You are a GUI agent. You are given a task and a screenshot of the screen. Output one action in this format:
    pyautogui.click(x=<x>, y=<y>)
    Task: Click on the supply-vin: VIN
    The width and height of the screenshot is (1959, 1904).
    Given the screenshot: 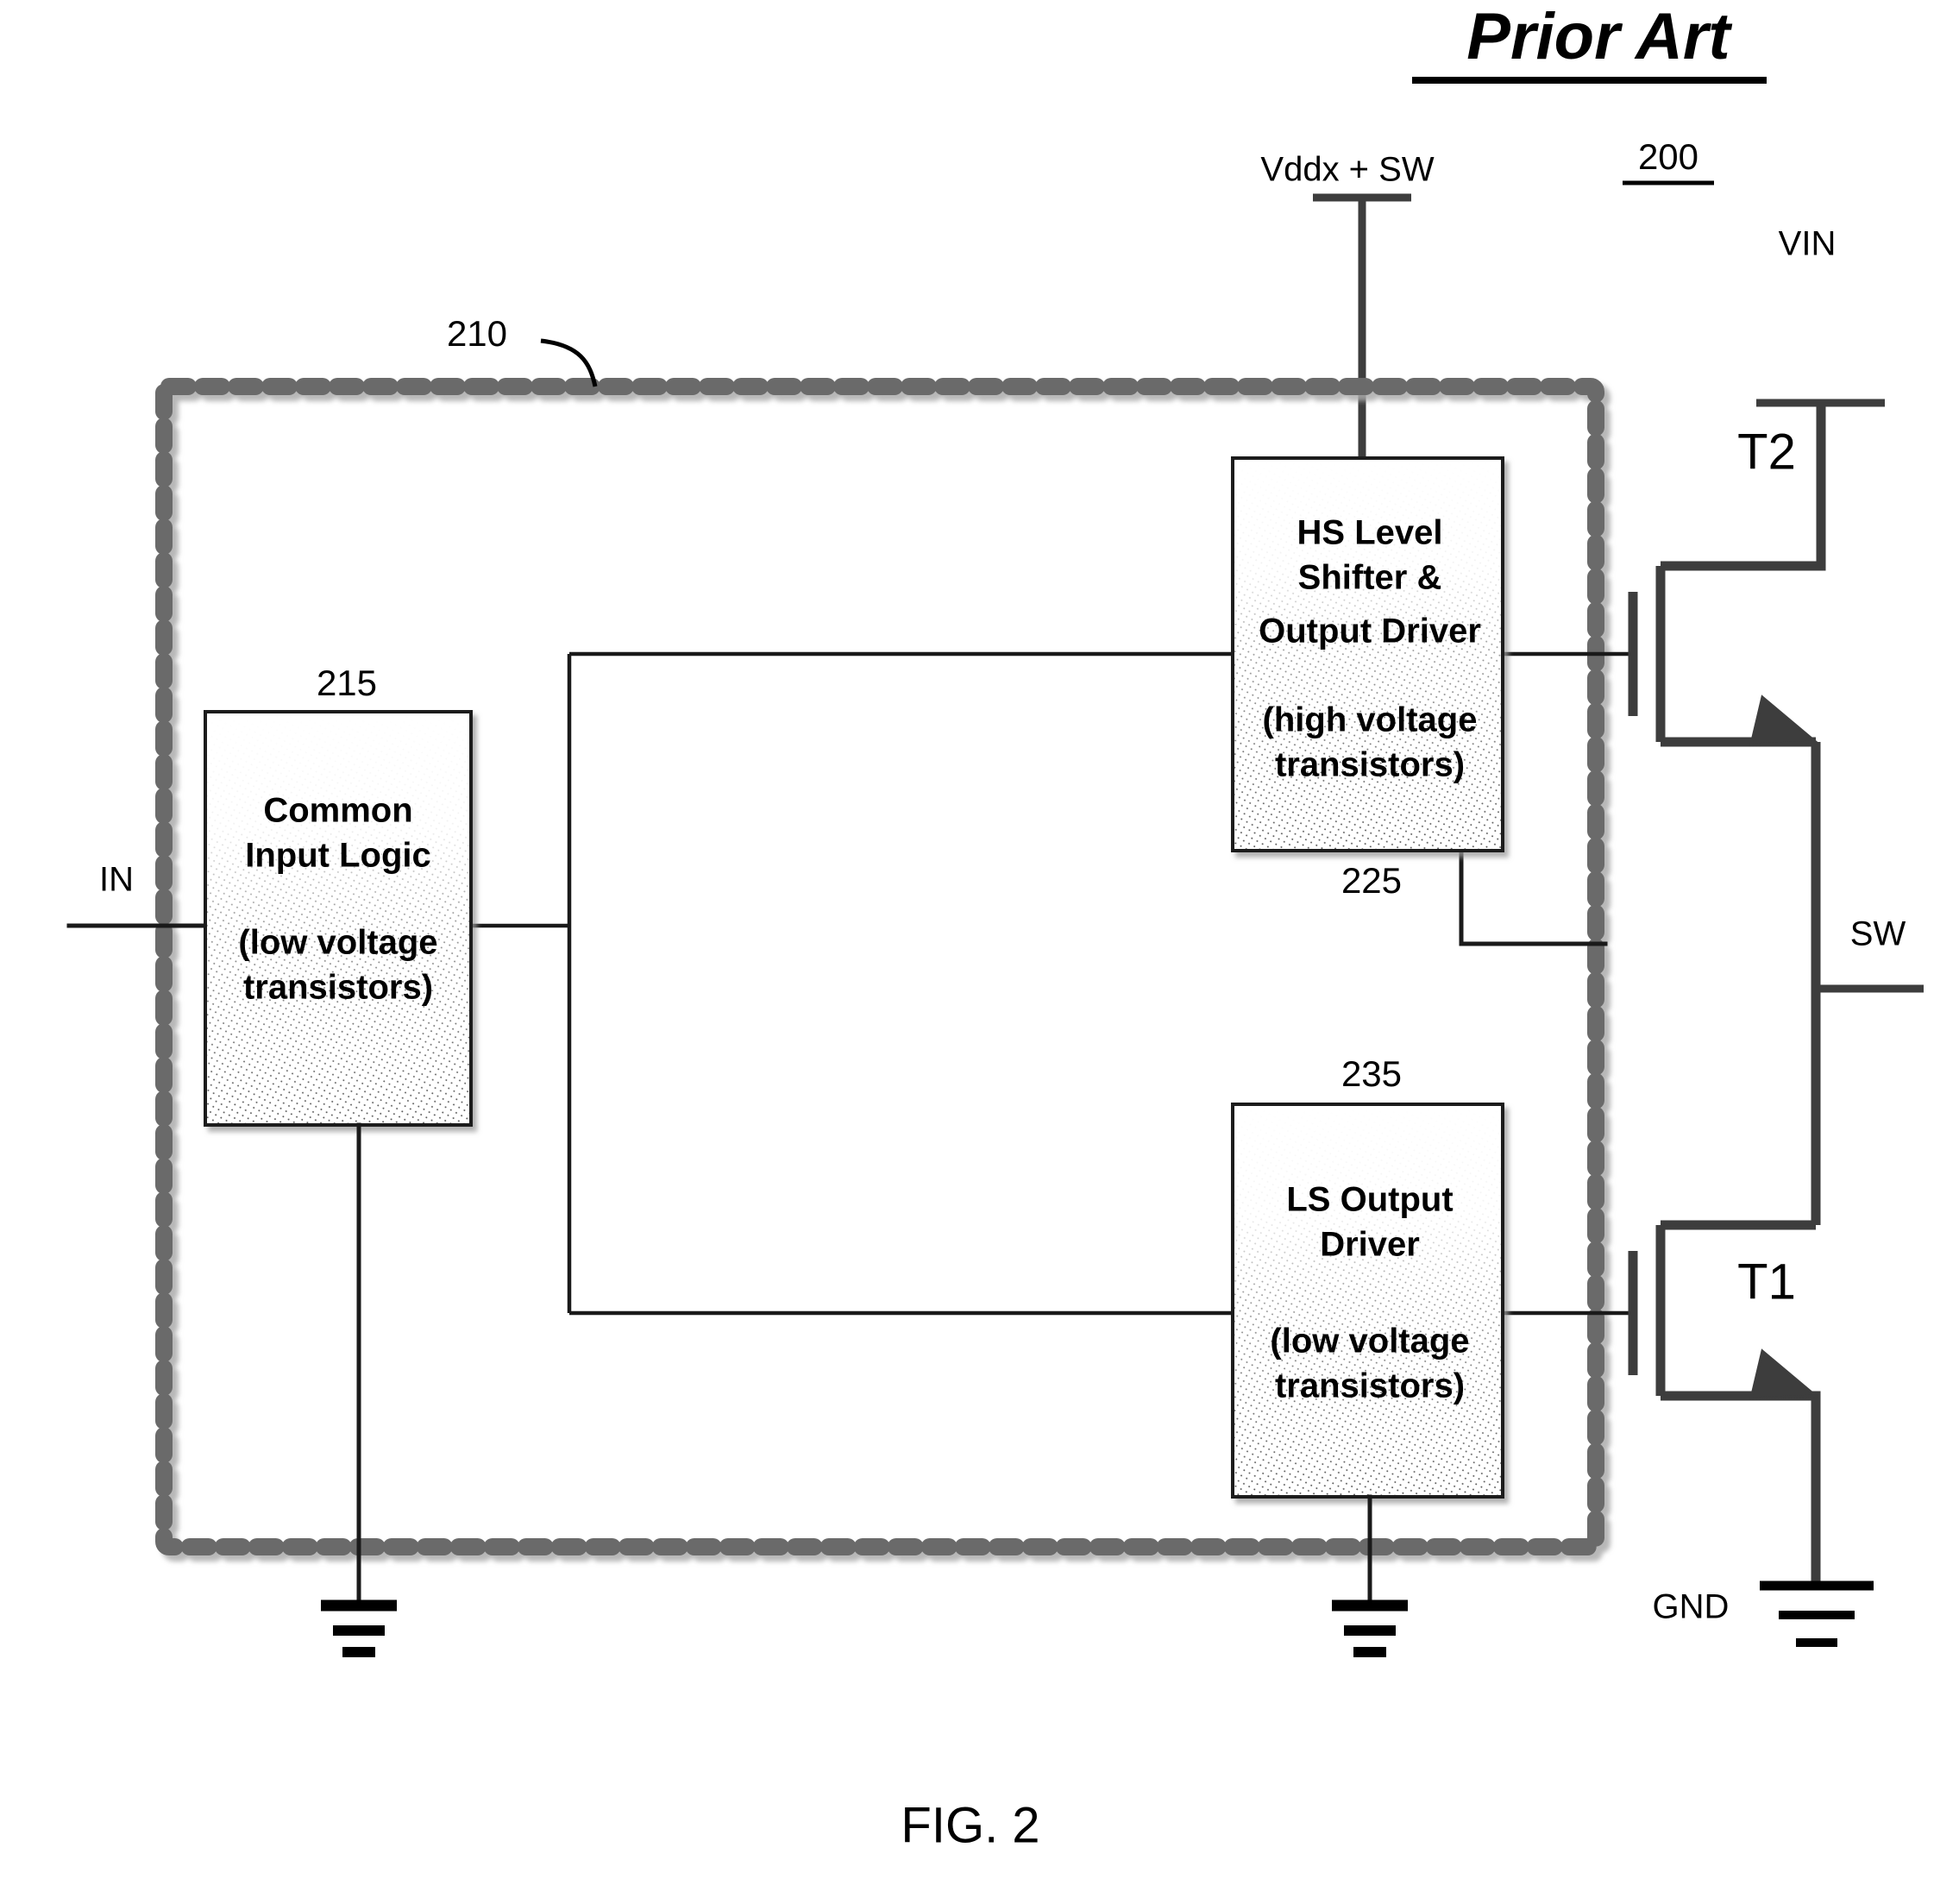 What is the action you would take?
    pyautogui.click(x=1820, y=316)
    